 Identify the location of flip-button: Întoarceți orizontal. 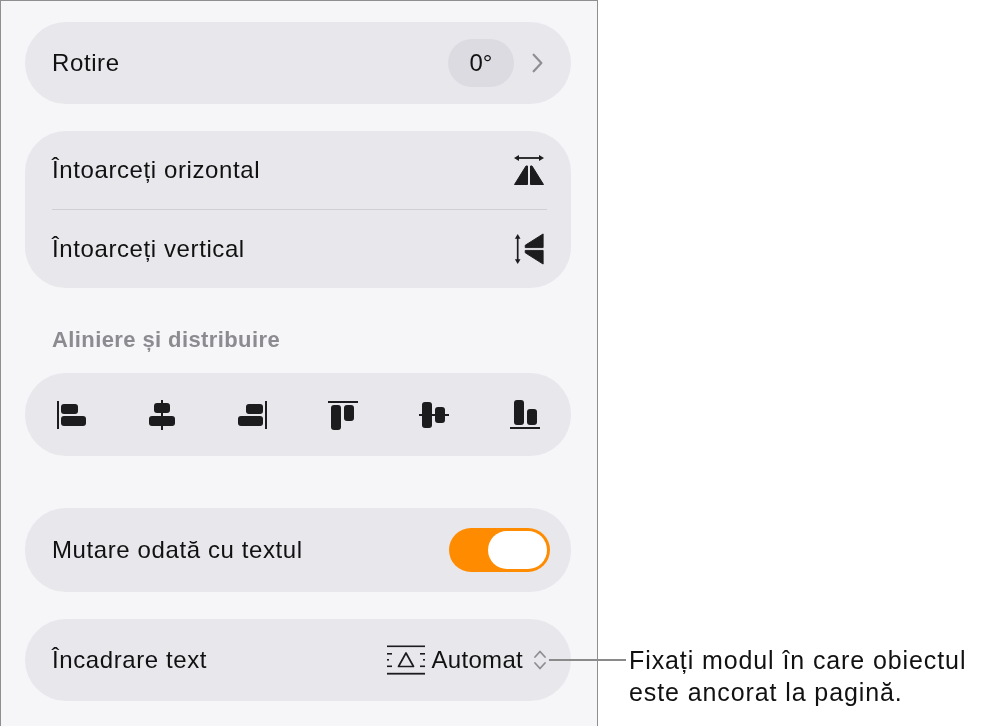
(299, 170).